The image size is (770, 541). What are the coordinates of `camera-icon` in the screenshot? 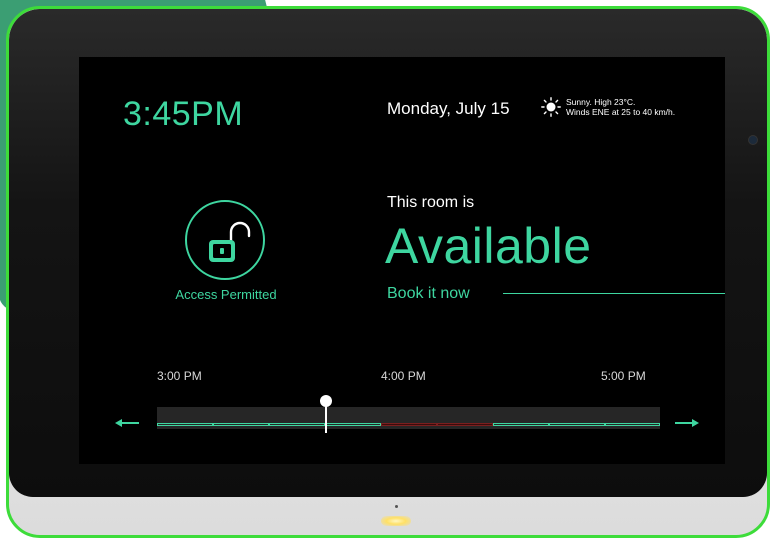 It's located at (753, 140).